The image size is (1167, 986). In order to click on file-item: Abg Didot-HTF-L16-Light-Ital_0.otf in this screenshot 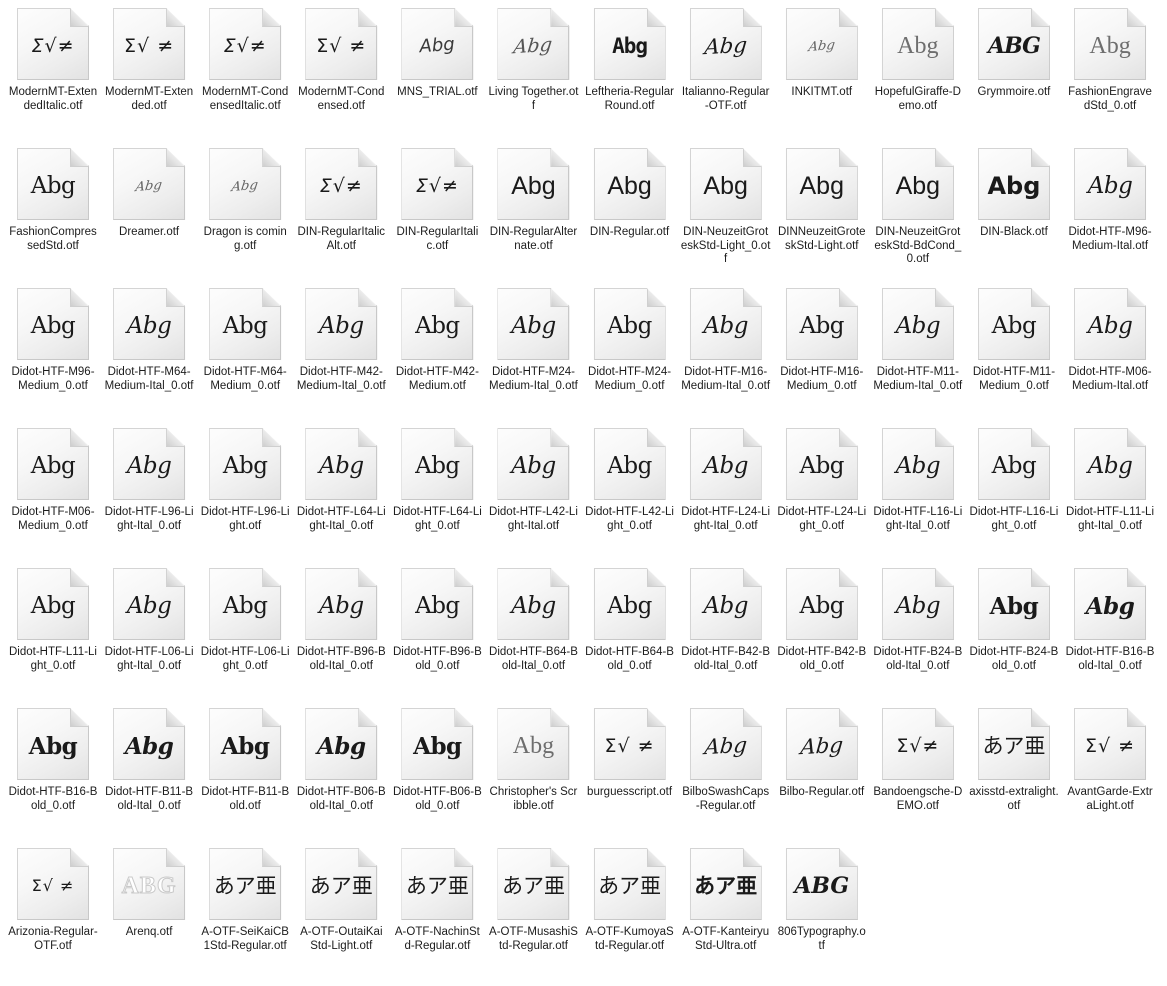, I will do `click(918, 494)`.